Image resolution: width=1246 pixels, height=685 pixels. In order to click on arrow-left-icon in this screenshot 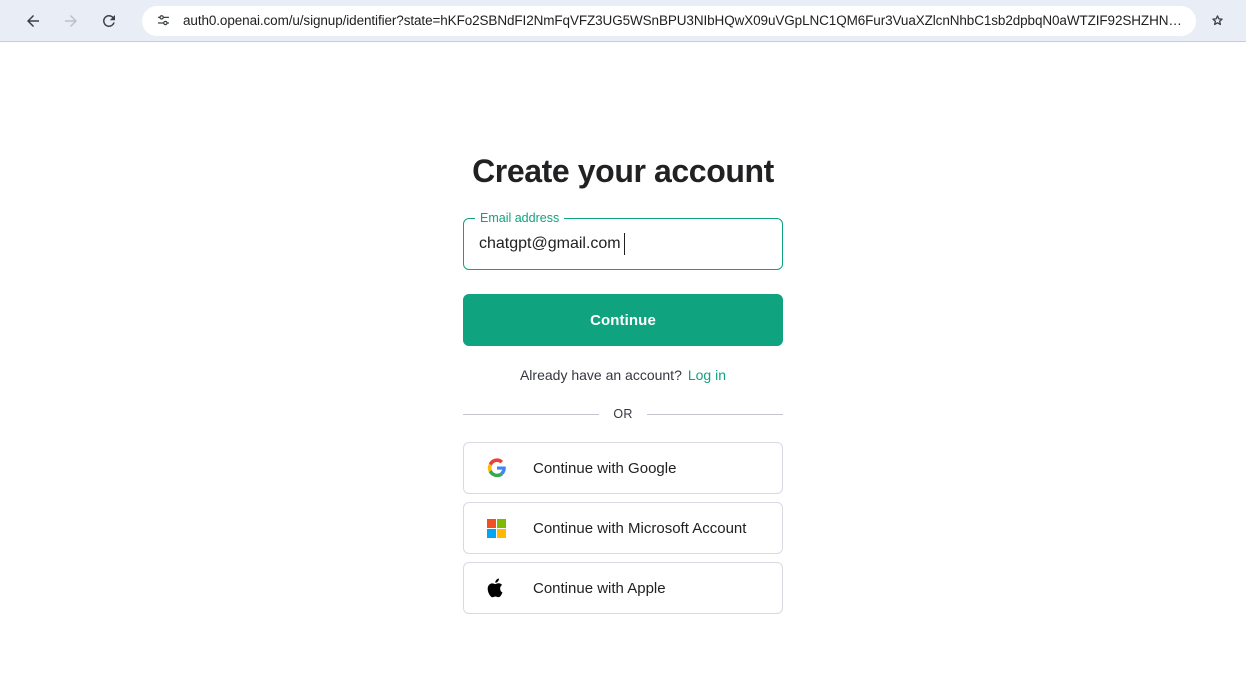, I will do `click(33, 20)`.